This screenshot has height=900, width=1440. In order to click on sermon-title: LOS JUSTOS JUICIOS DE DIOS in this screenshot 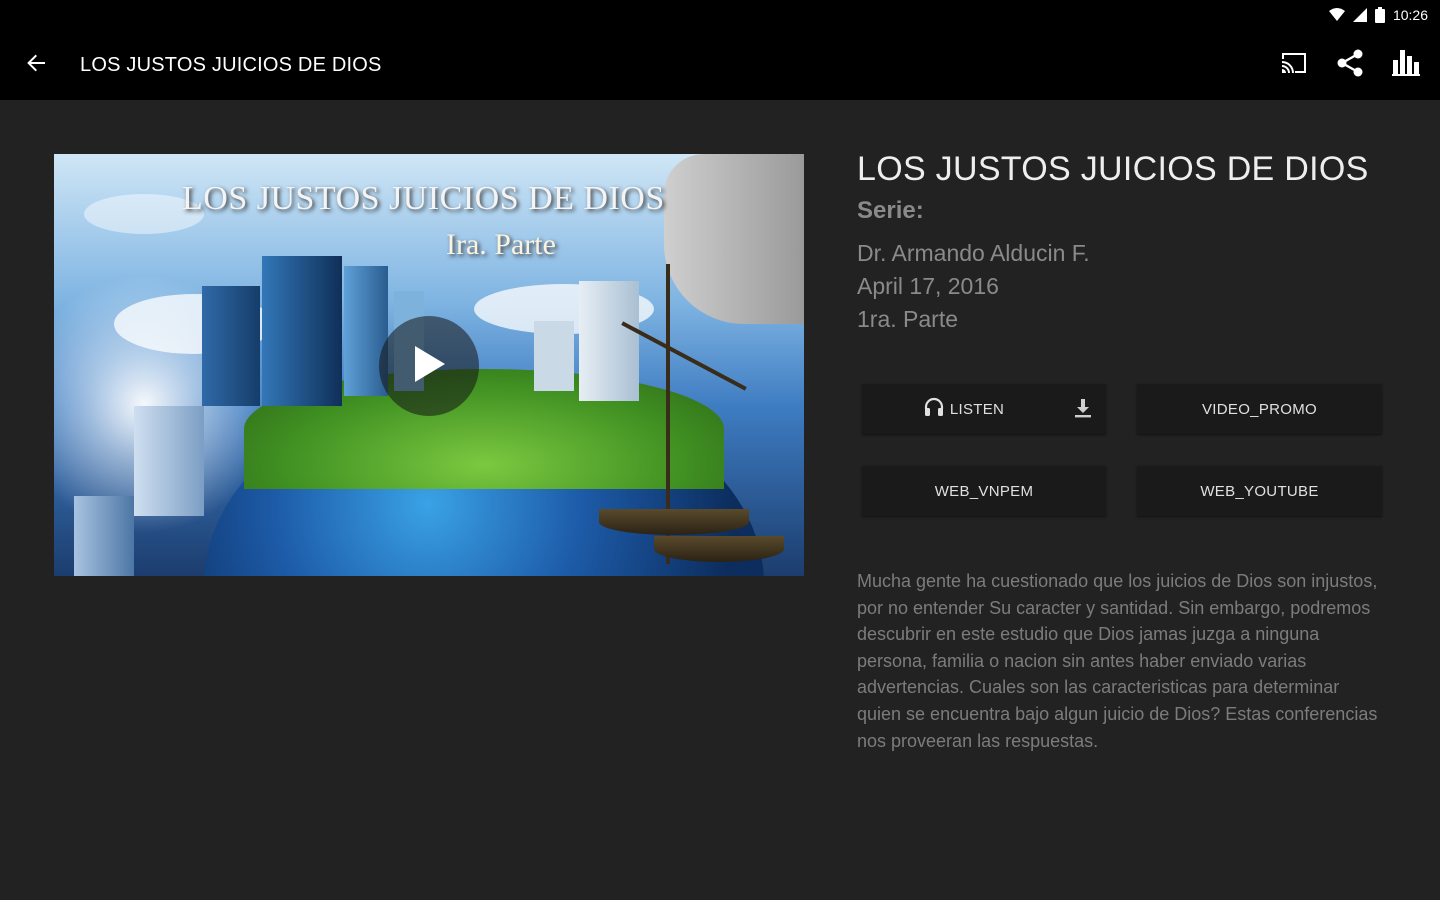, I will do `click(1113, 169)`.